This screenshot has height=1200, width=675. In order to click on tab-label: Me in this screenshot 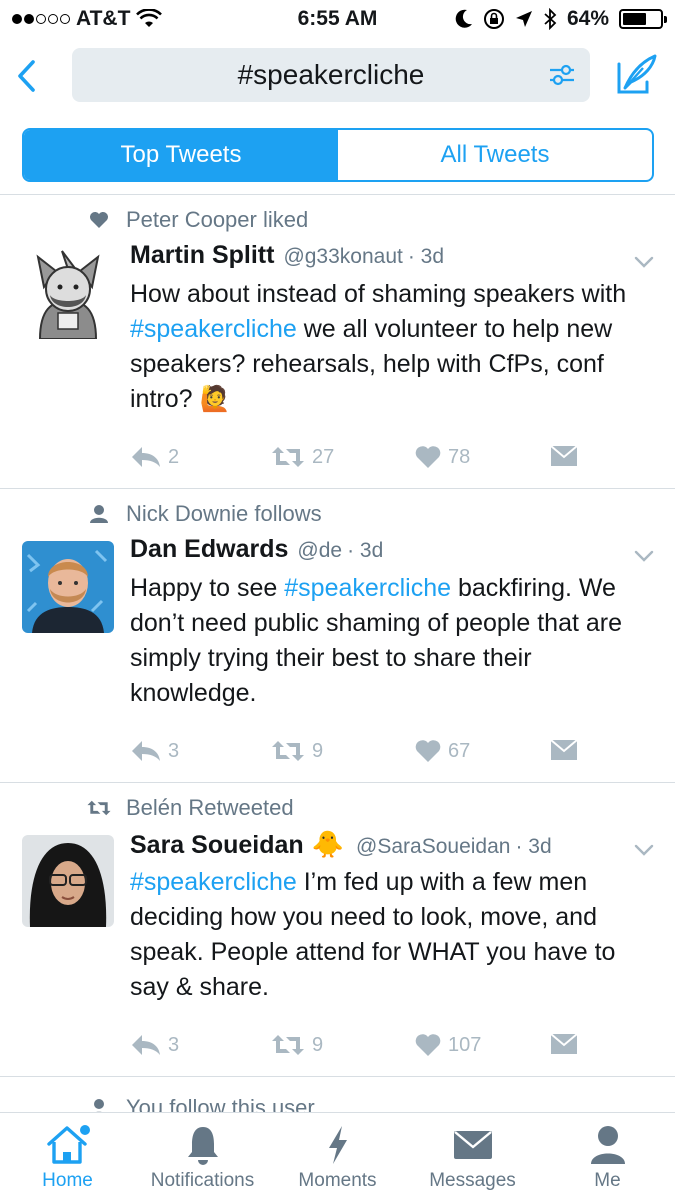, I will do `click(607, 1180)`.